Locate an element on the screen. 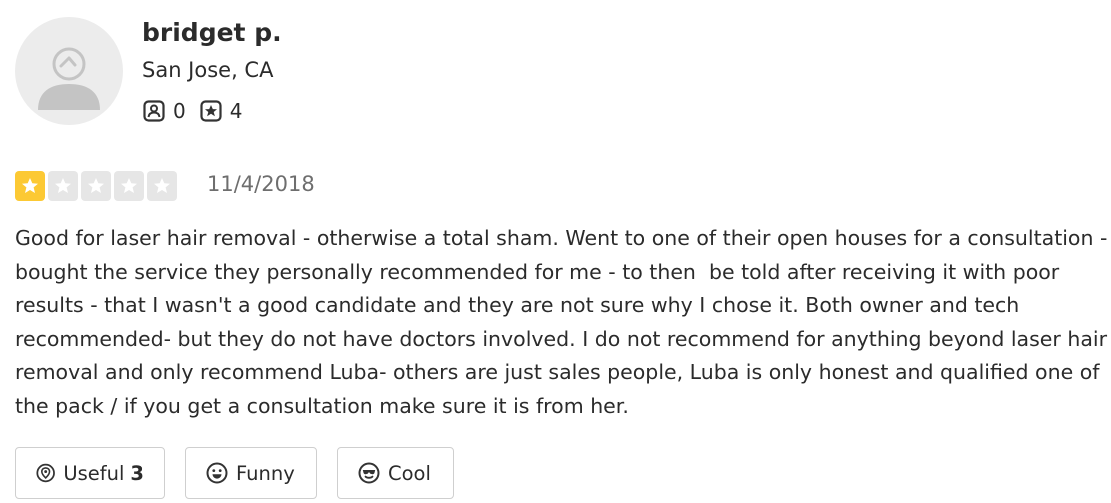 The width and height of the screenshot is (1111, 503). useful-label: Useful is located at coordinates (94, 473).